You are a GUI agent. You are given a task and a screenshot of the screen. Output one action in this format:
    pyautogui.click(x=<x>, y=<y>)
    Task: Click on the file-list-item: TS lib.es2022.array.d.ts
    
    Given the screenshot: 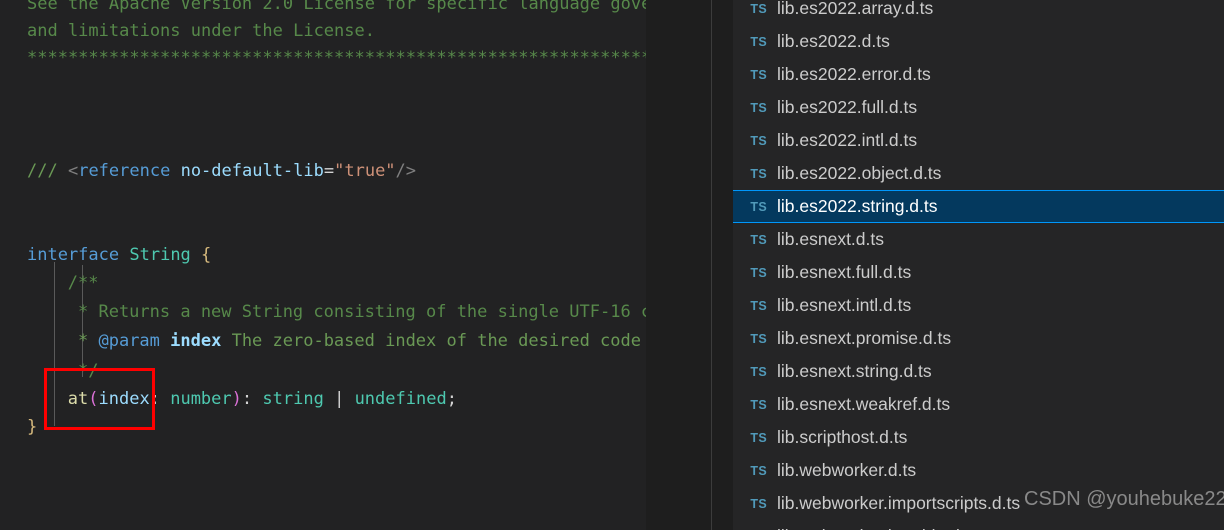 What is the action you would take?
    pyautogui.click(x=978, y=12)
    